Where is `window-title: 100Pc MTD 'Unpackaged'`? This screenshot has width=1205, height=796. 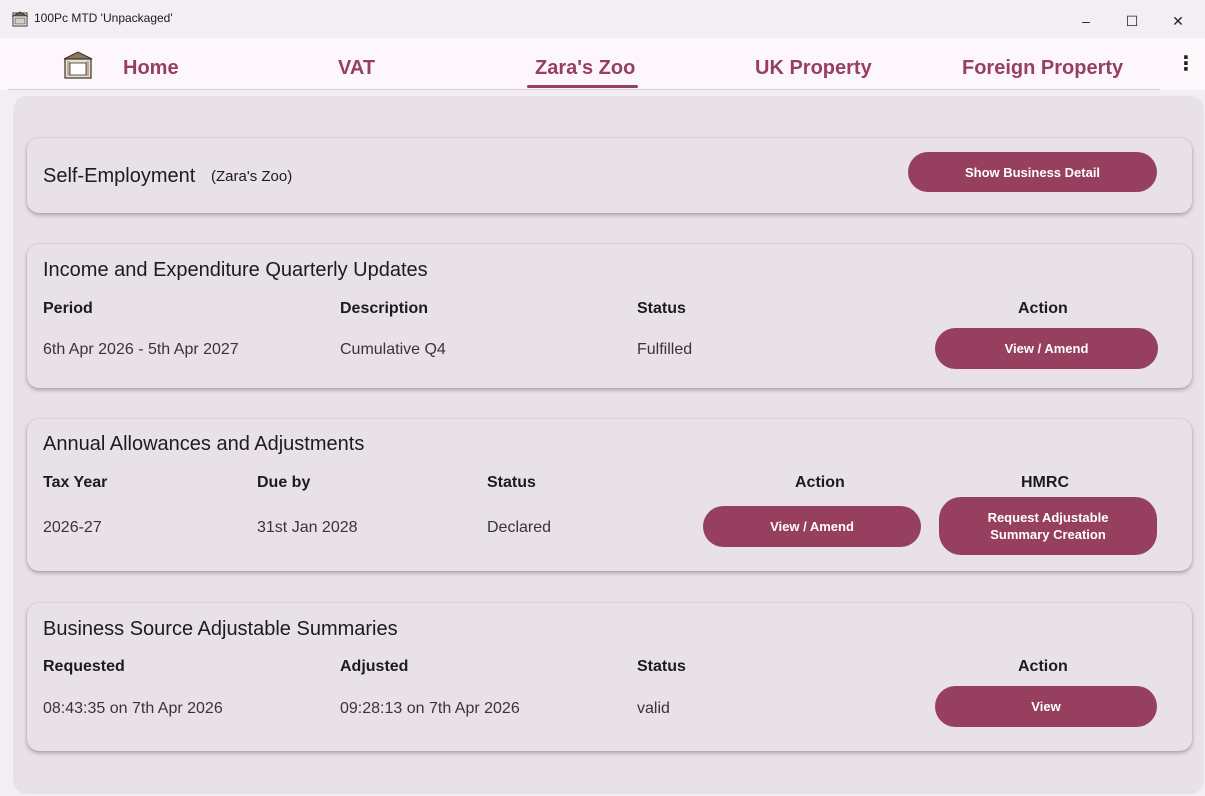 window-title: 100Pc MTD 'Unpackaged' is located at coordinates (103, 18).